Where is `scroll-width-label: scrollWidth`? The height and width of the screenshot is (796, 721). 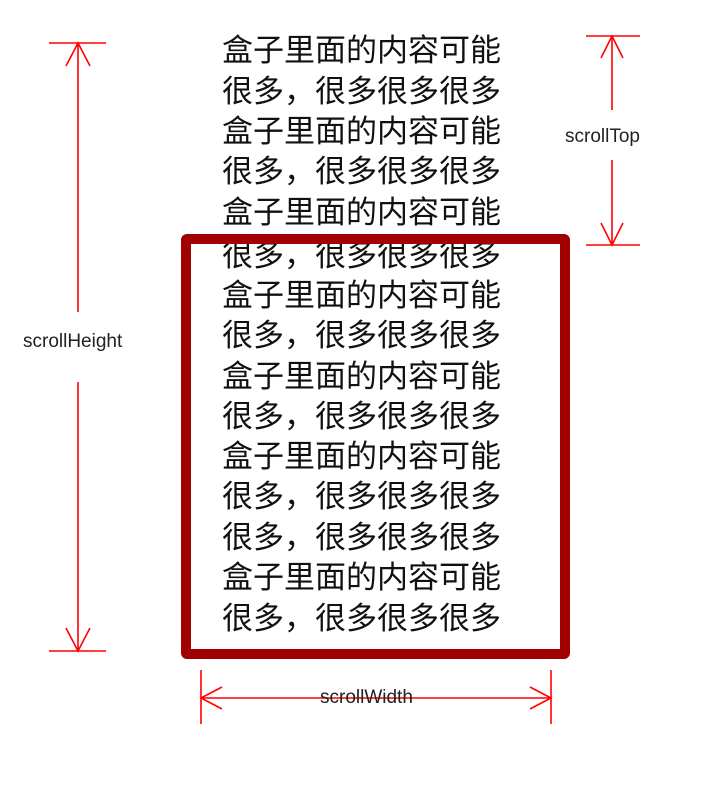 scroll-width-label: scrollWidth is located at coordinates (366, 697).